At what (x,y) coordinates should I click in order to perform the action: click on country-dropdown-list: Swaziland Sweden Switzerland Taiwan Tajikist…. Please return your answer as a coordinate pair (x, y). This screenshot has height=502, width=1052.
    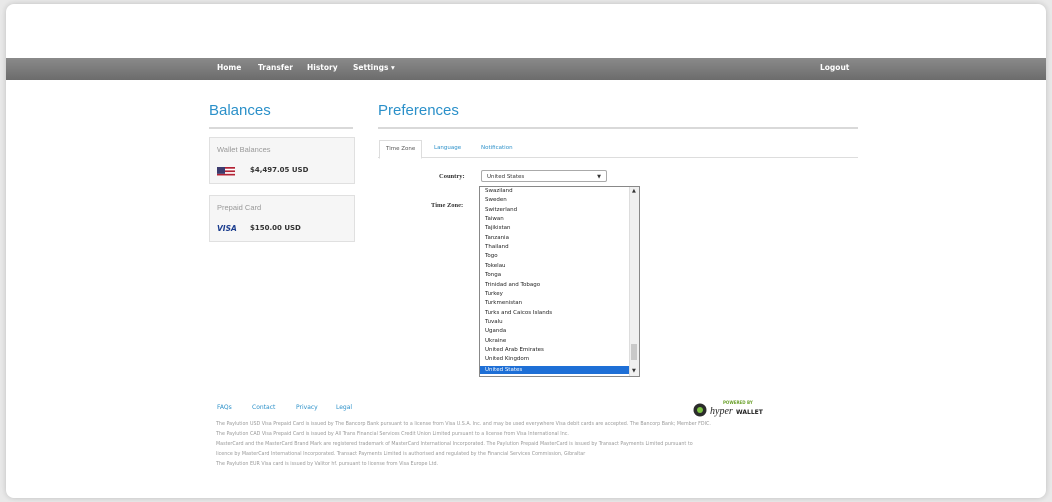
    Looking at the image, I should click on (559, 281).